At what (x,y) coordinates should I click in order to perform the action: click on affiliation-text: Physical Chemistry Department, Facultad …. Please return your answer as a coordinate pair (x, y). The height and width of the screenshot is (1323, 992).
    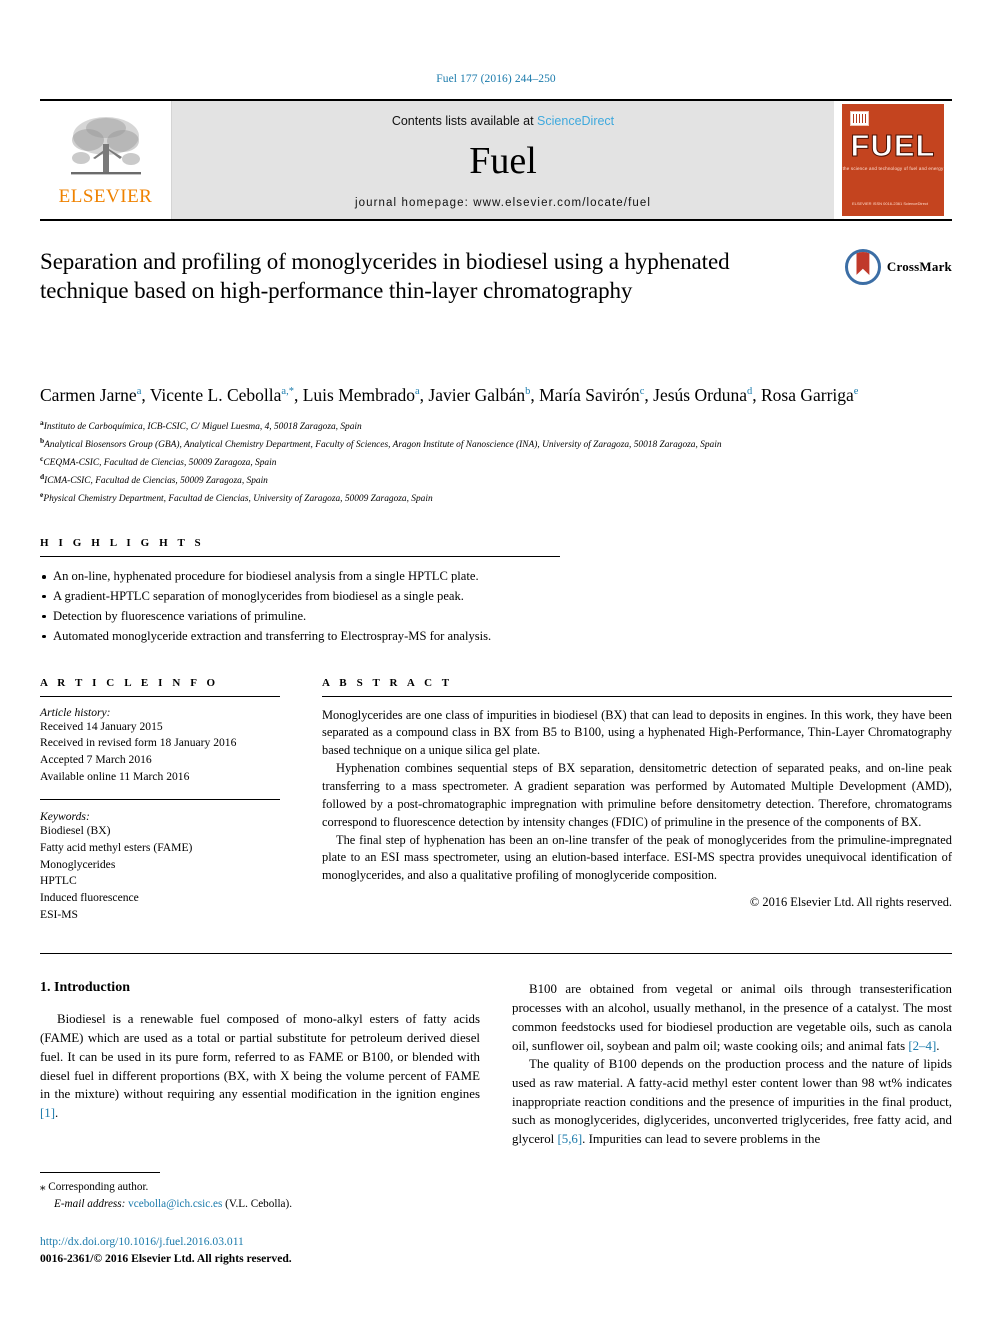
    Looking at the image, I should click on (238, 499).